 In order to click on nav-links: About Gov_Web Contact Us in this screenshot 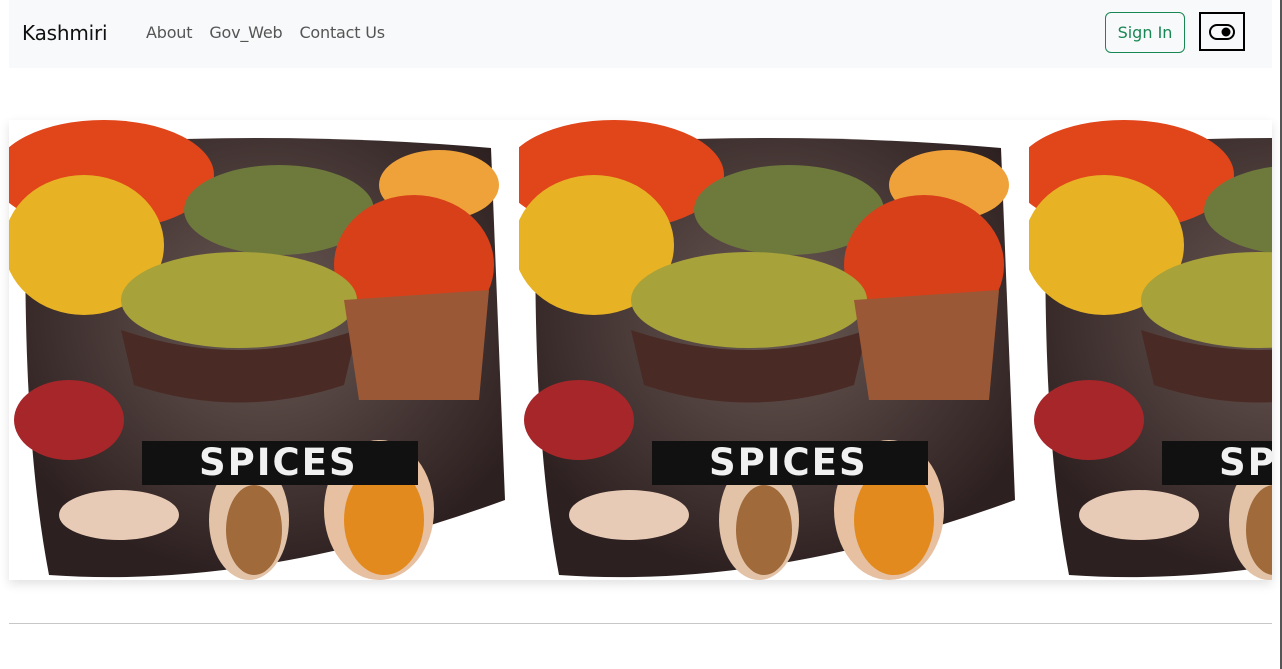, I will do `click(265, 32)`.